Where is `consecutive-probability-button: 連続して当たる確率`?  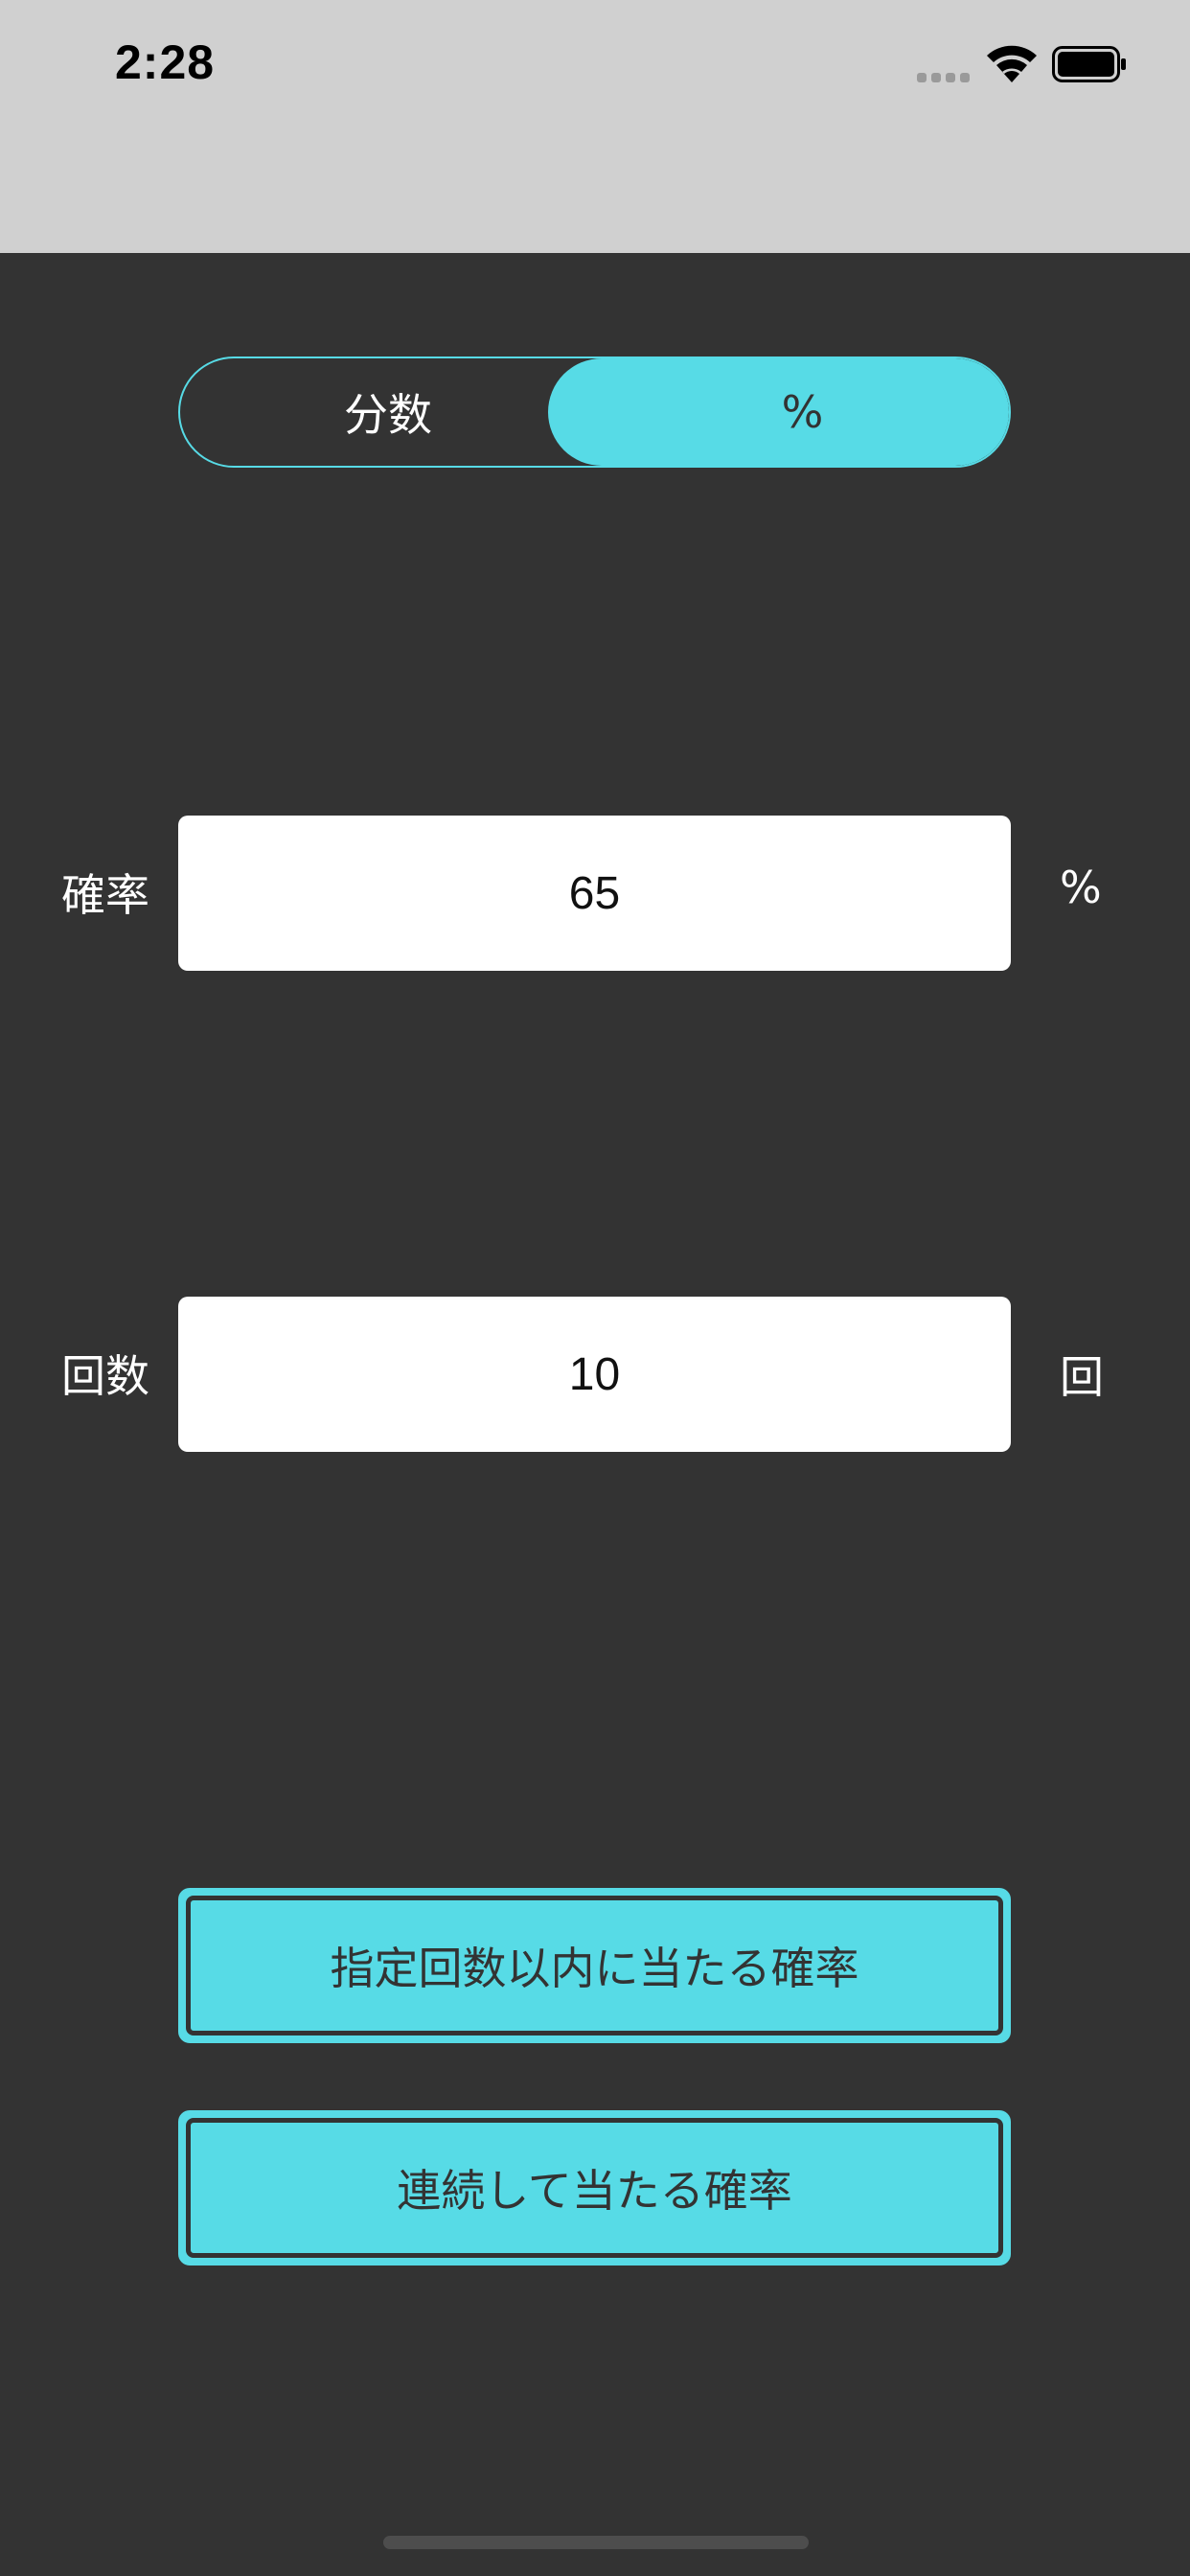
consecutive-probability-button: 連続して当たる確率 is located at coordinates (594, 2188).